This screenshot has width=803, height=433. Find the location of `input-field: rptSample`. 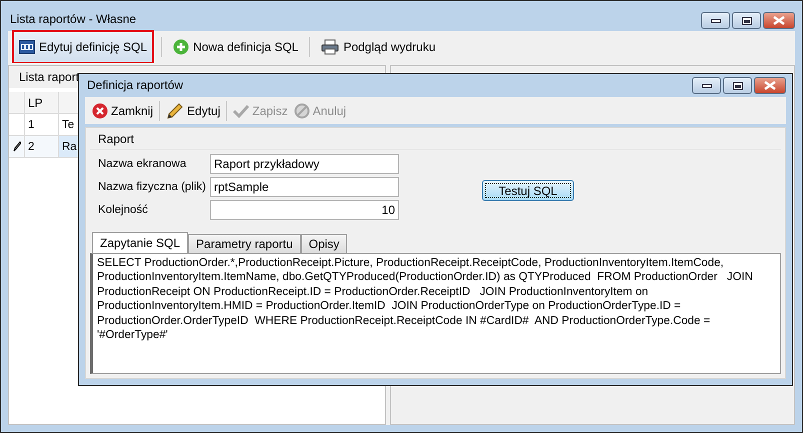

input-field: rptSample is located at coordinates (304, 187).